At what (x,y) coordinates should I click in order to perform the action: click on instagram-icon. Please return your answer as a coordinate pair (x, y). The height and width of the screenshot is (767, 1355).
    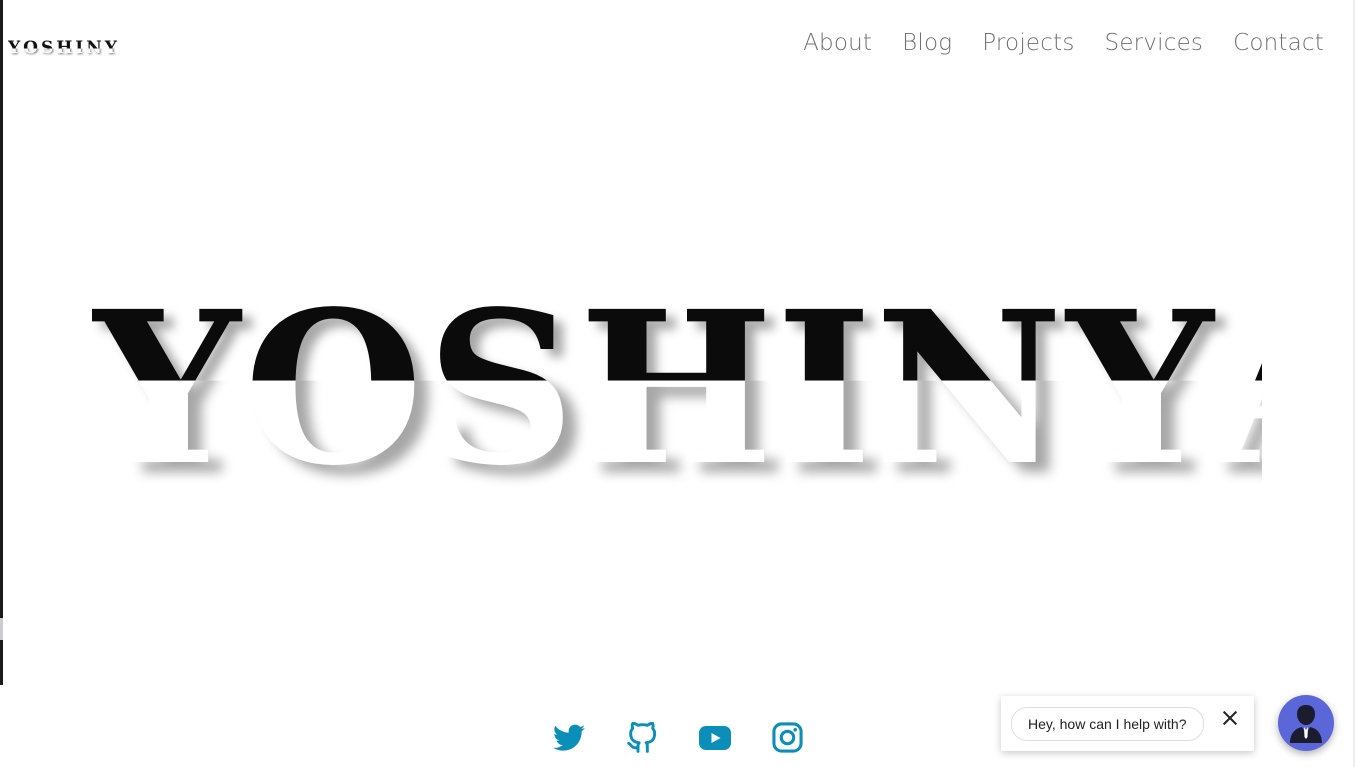
    Looking at the image, I should click on (787, 737).